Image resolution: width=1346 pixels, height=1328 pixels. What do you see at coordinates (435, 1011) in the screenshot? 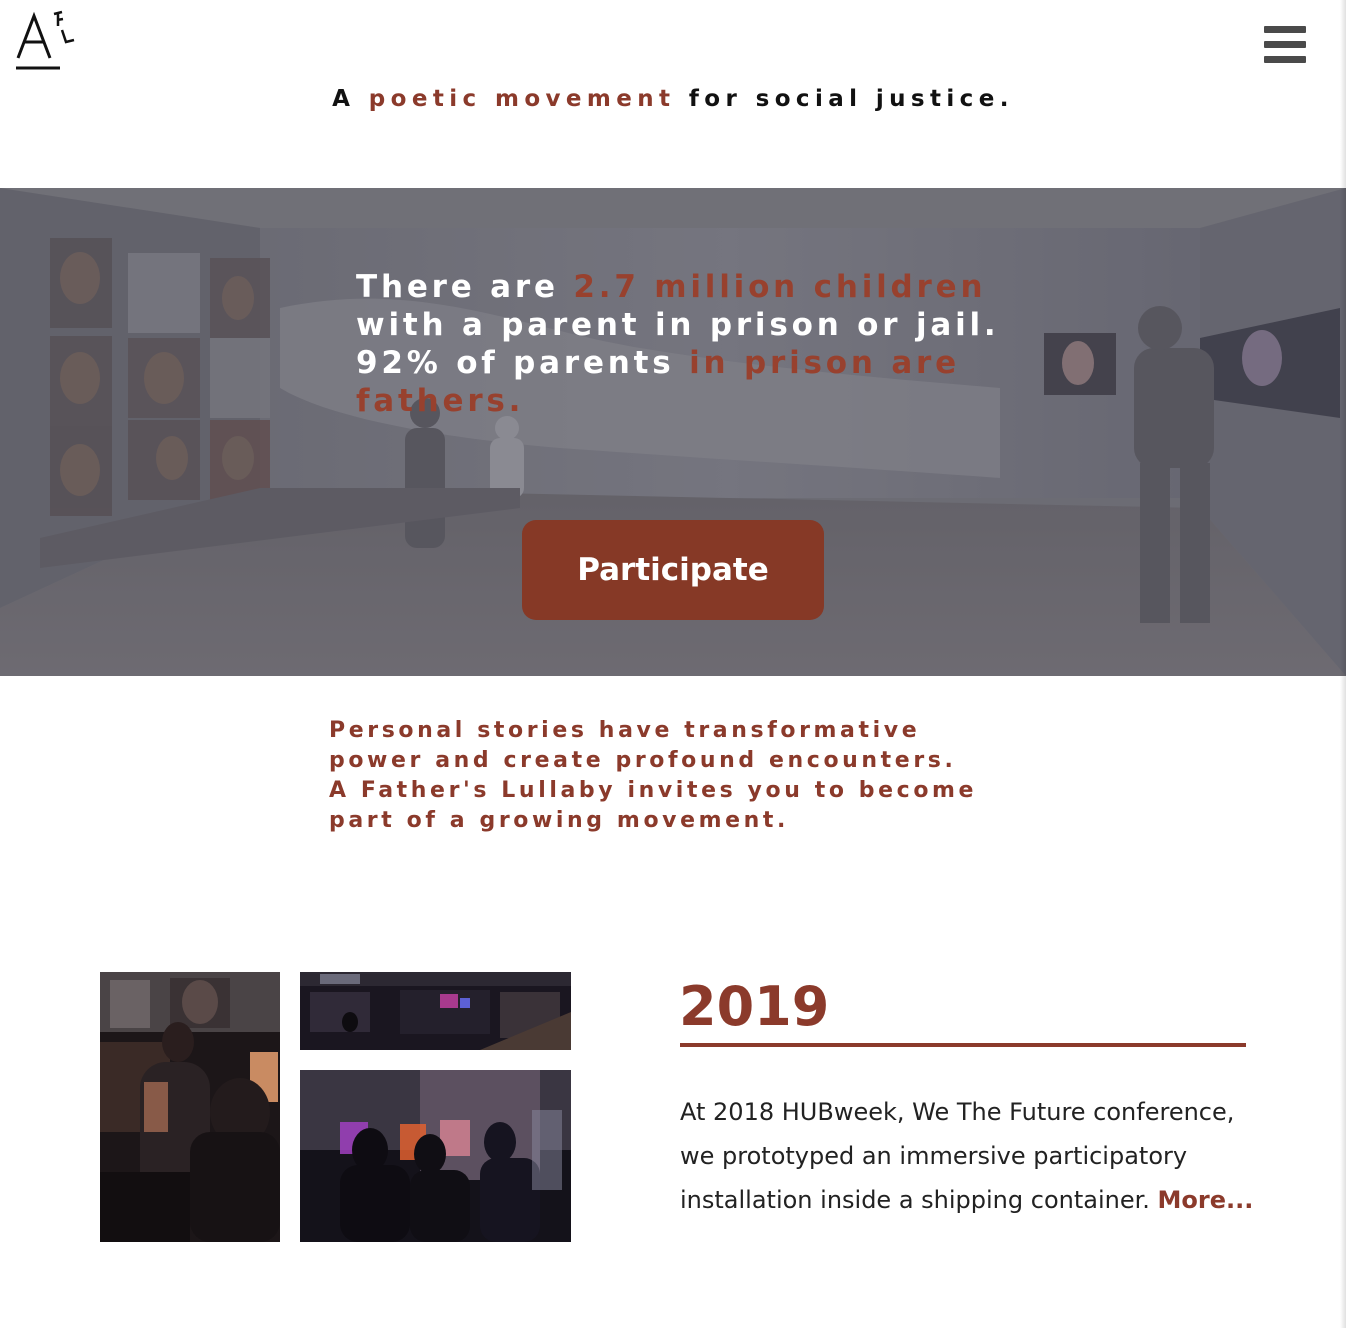
I see `gallery-photo-container` at bounding box center [435, 1011].